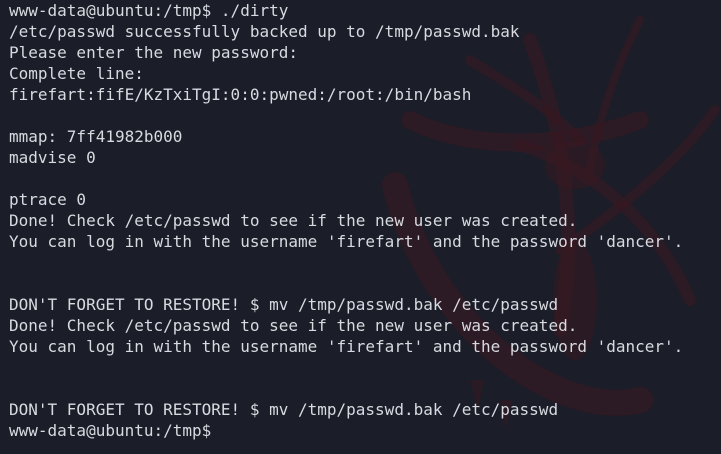  I want to click on output-line: mmap: 7ff41982b000, so click(96, 136).